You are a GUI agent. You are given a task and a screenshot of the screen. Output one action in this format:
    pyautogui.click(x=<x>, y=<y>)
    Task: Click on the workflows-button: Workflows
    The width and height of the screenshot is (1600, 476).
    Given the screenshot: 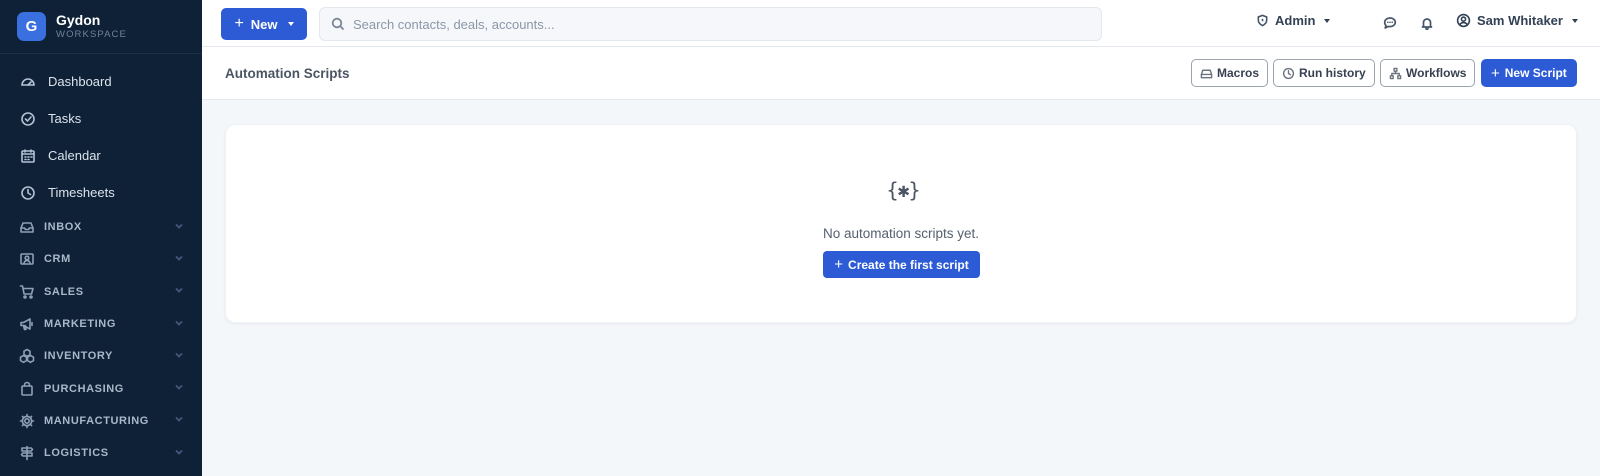 What is the action you would take?
    pyautogui.click(x=1428, y=73)
    